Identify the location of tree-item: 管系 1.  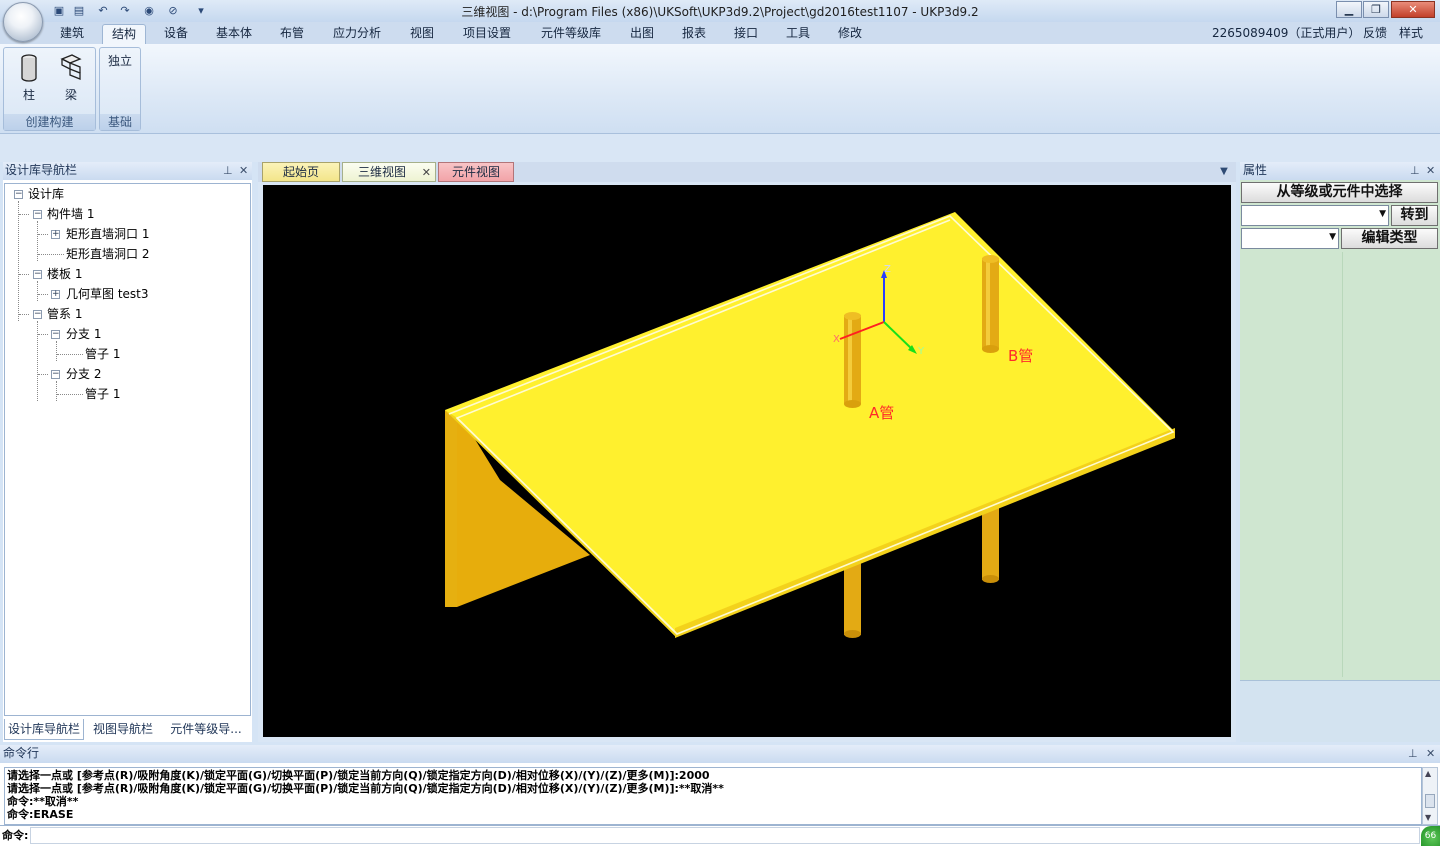
(64, 314).